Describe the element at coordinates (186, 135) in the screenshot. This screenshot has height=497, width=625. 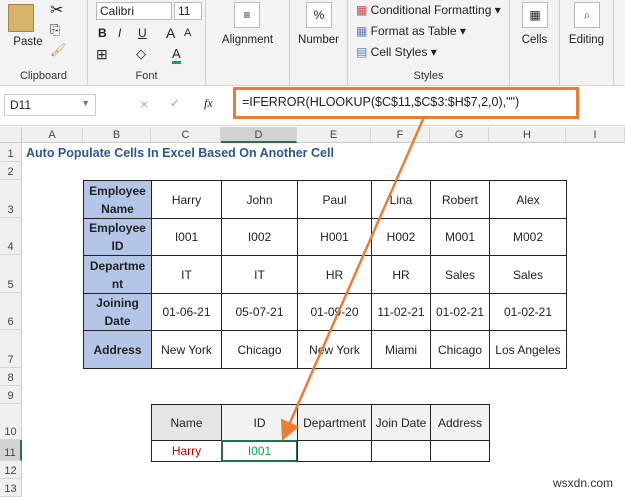
I see `column-header: C` at that location.